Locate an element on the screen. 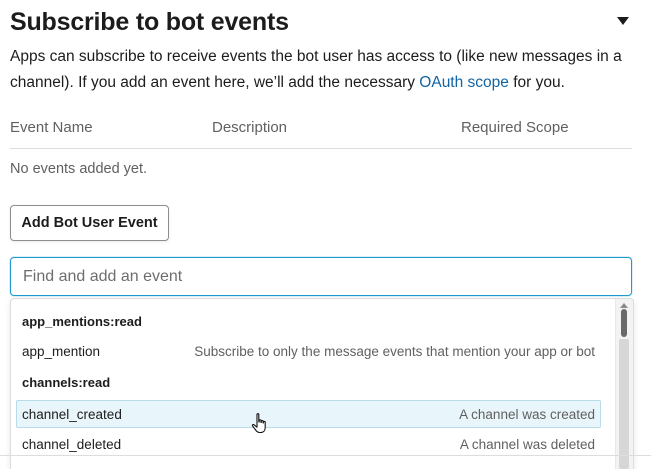 The height and width of the screenshot is (469, 651). column-header-description: Description is located at coordinates (250, 127).